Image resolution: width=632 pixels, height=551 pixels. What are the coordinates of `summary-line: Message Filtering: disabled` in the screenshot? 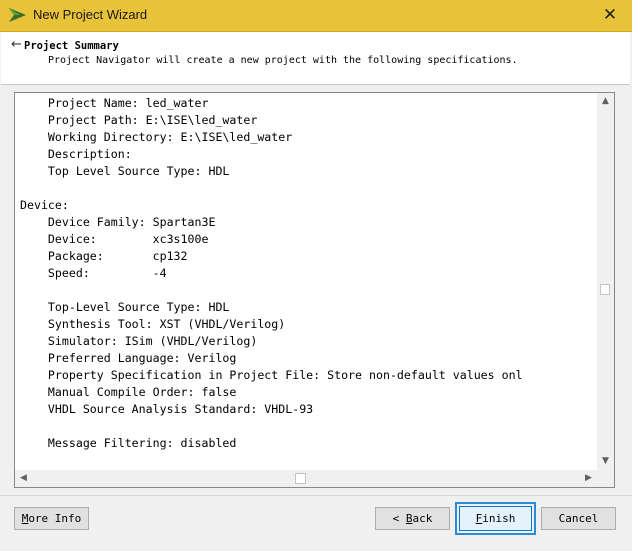 It's located at (128, 443).